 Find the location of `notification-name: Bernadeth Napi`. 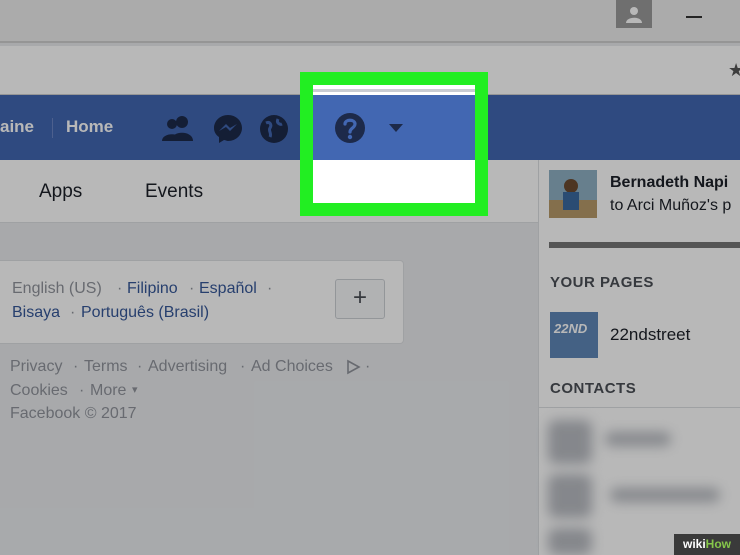

notification-name: Bernadeth Napi is located at coordinates (669, 183).